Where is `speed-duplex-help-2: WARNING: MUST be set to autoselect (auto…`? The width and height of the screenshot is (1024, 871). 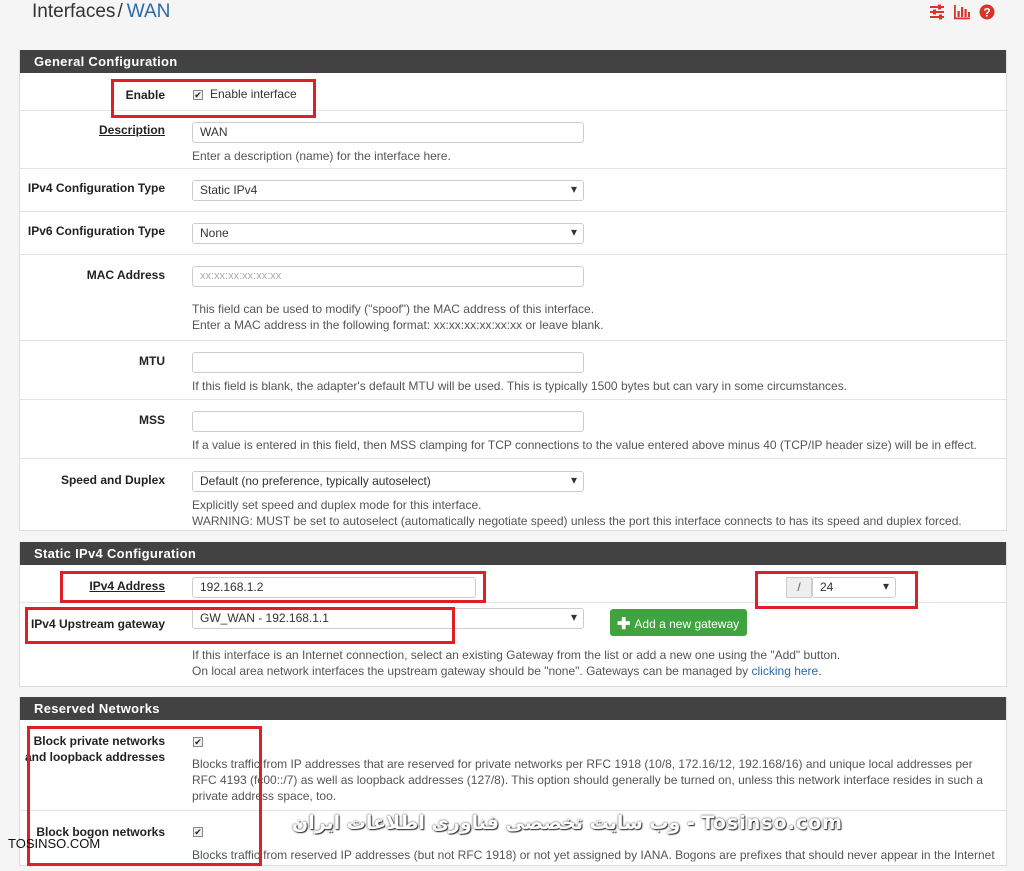 speed-duplex-help-2: WARNING: MUST be set to autoselect (auto… is located at coordinates (577, 521).